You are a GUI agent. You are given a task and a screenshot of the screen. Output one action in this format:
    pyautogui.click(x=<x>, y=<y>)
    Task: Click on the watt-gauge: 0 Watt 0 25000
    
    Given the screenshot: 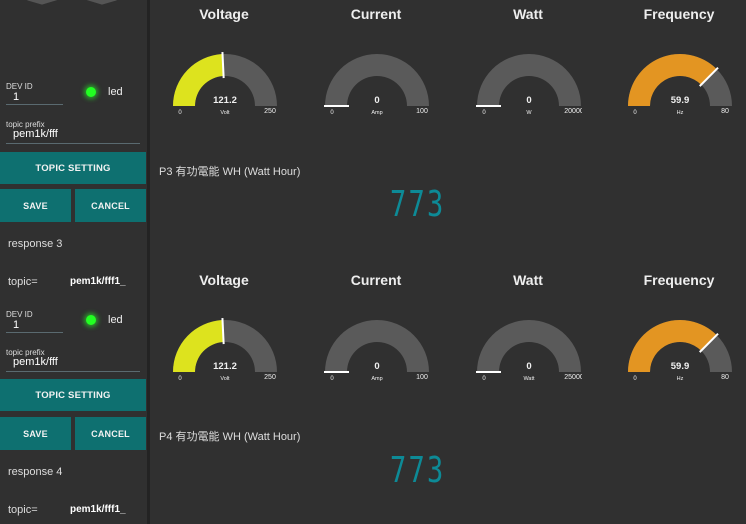 What is the action you would take?
    pyautogui.click(x=529, y=351)
    